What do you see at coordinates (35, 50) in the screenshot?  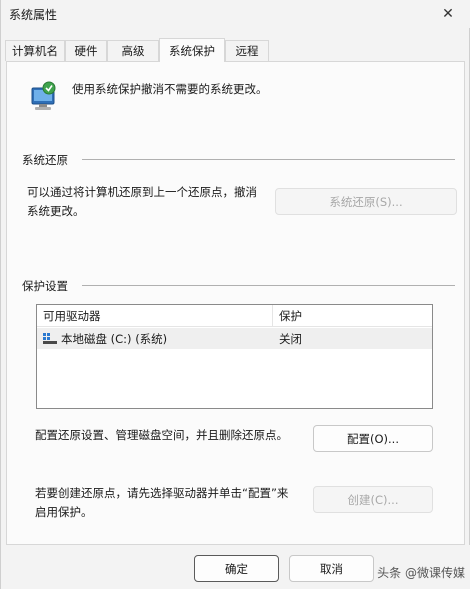 I see `tab-computer-name: 计算机名` at bounding box center [35, 50].